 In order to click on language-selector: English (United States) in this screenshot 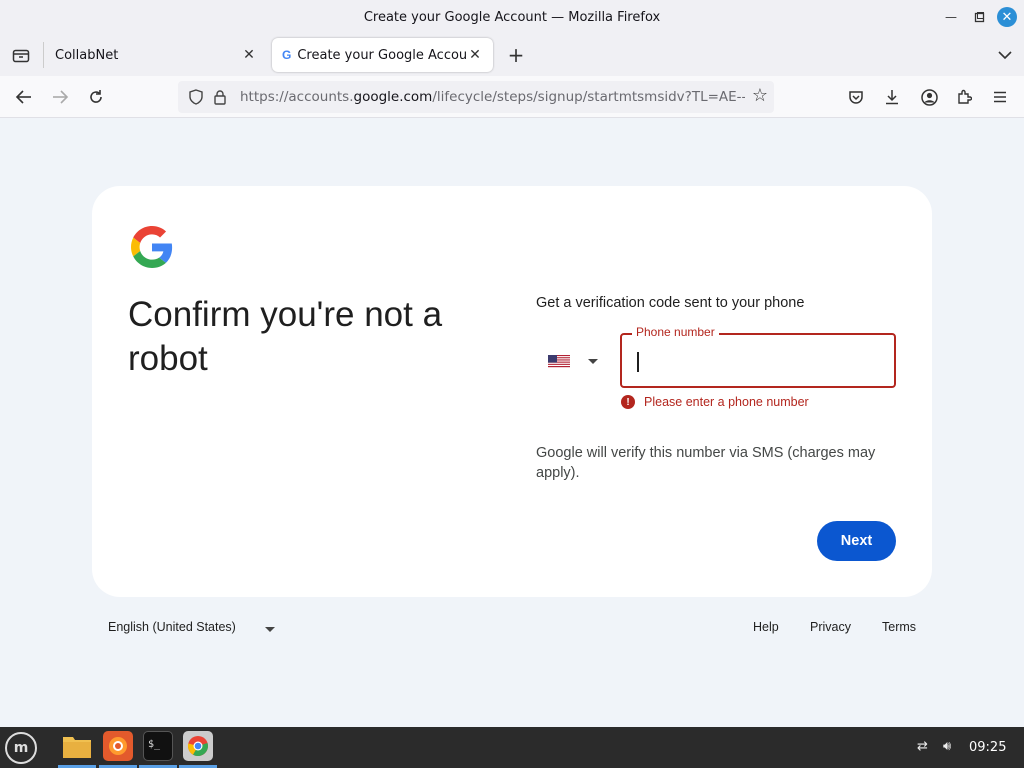, I will do `click(172, 627)`.